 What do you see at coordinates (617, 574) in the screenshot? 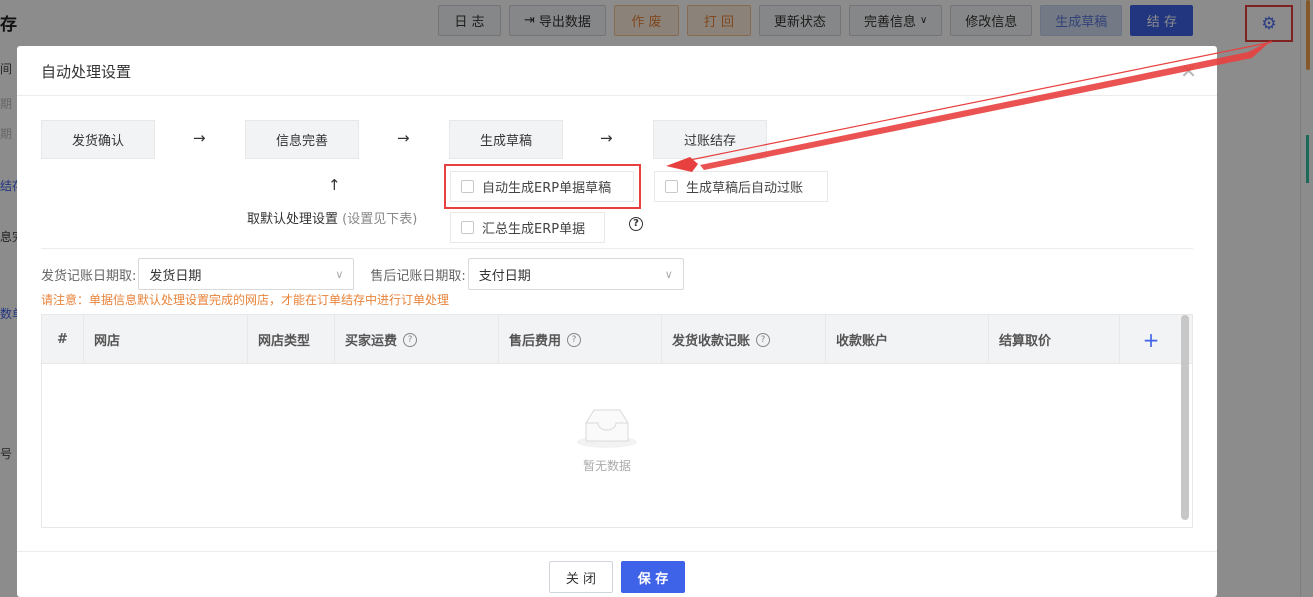
I see `dialog-footer: 关 闭 保 存` at bounding box center [617, 574].